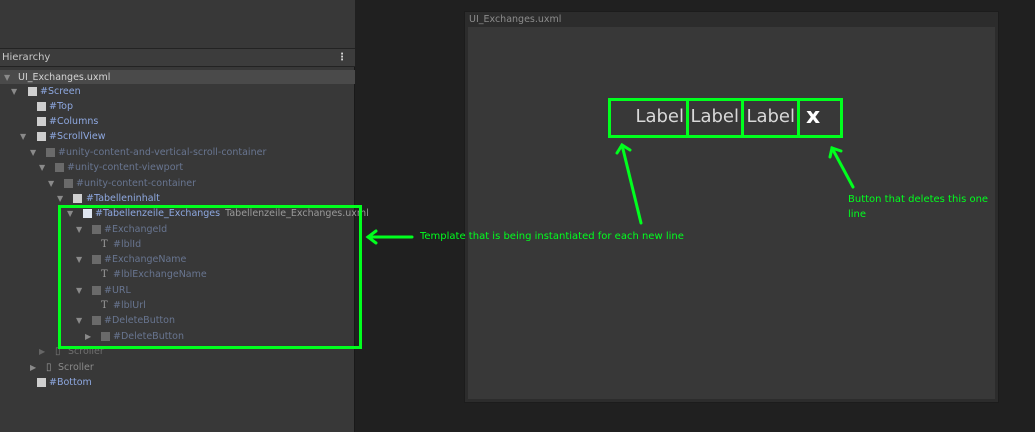 This screenshot has height=432, width=1035. Describe the element at coordinates (841, 167) in the screenshot. I see `arrow-to-delete` at that location.